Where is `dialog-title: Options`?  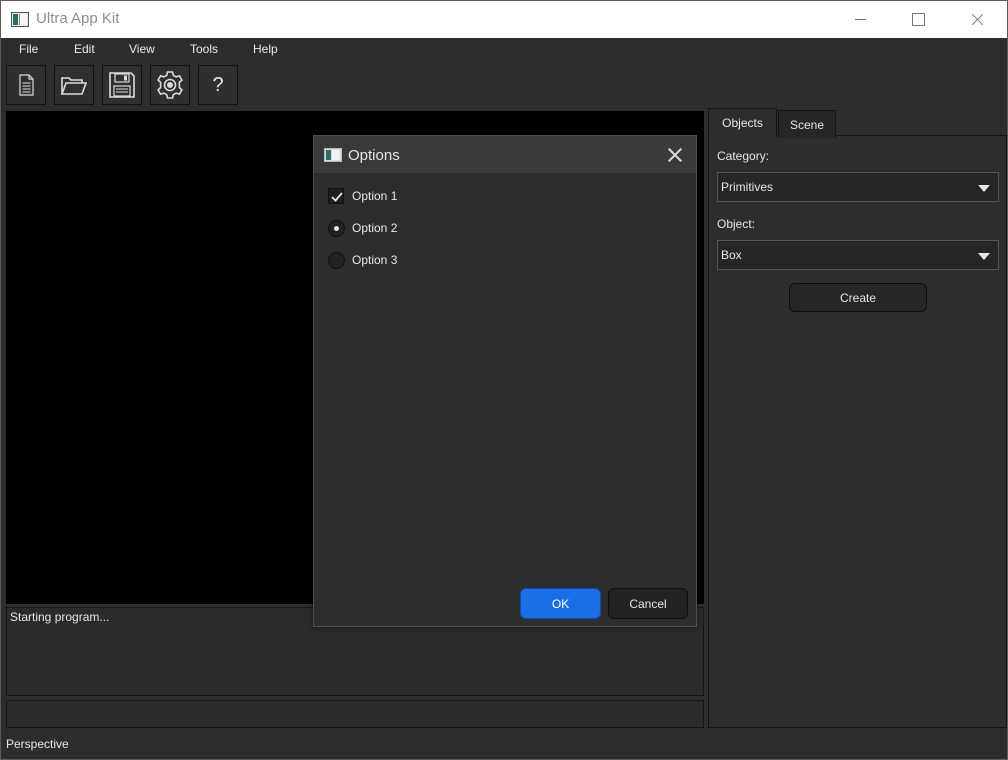 dialog-title: Options is located at coordinates (374, 155).